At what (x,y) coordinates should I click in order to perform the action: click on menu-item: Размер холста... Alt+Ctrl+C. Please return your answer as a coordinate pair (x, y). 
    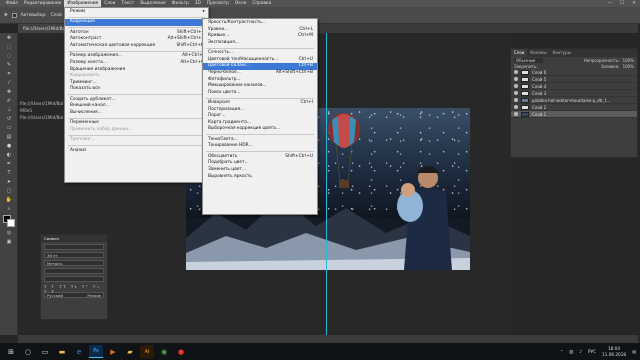
    Looking at the image, I should click on (136, 63).